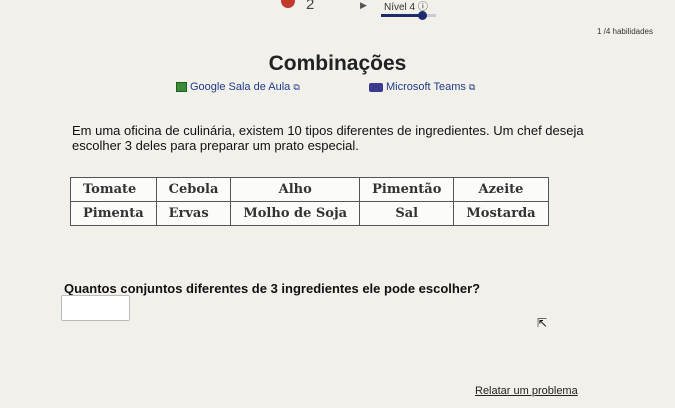 Image resolution: width=675 pixels, height=408 pixels. What do you see at coordinates (113, 213) in the screenshot?
I see `table-cell: Pimenta` at bounding box center [113, 213].